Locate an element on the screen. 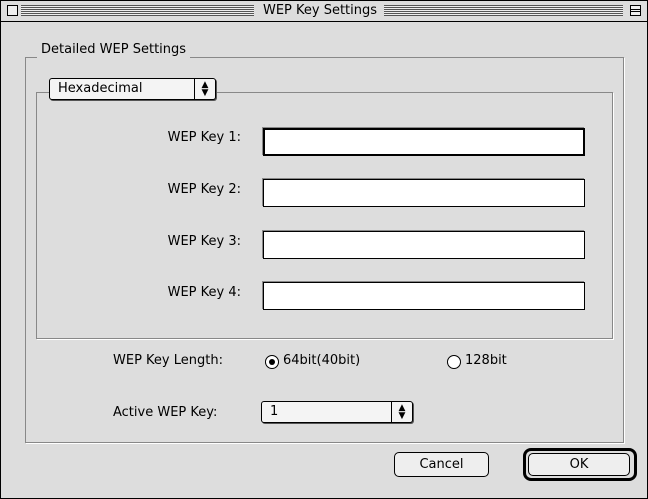 Image resolution: width=648 pixels, height=499 pixels. radio-128bit-label: 128bit is located at coordinates (486, 361).